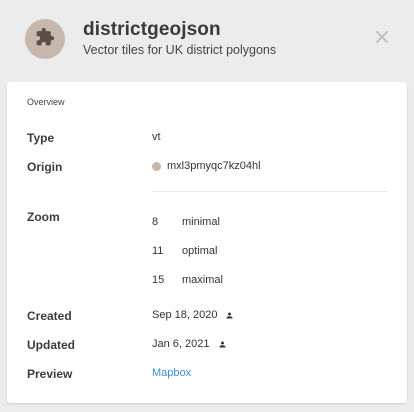  I want to click on page-subtitle: Vector tiles for UK district polygons, so click(180, 50).